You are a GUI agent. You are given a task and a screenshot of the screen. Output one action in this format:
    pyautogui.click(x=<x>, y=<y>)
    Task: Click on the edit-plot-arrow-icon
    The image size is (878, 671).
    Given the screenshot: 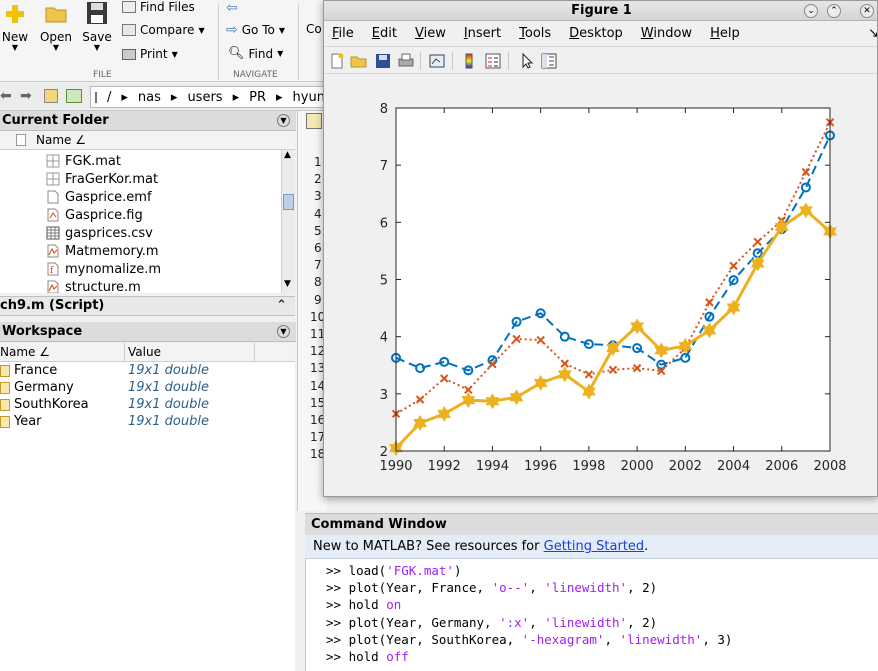 What is the action you would take?
    pyautogui.click(x=527, y=61)
    